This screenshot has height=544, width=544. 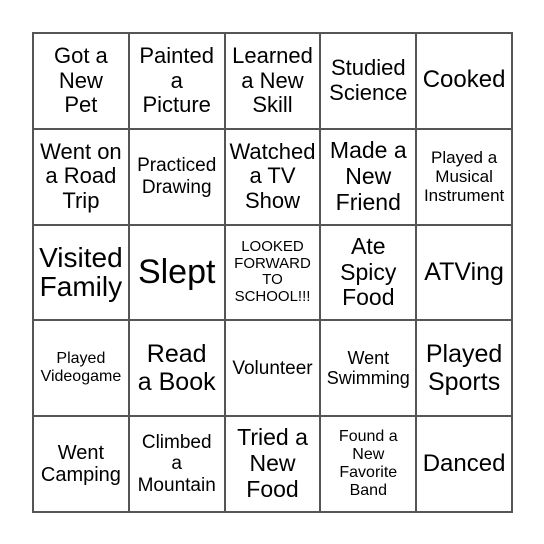 I want to click on cell-label: Studied Science, so click(x=368, y=80).